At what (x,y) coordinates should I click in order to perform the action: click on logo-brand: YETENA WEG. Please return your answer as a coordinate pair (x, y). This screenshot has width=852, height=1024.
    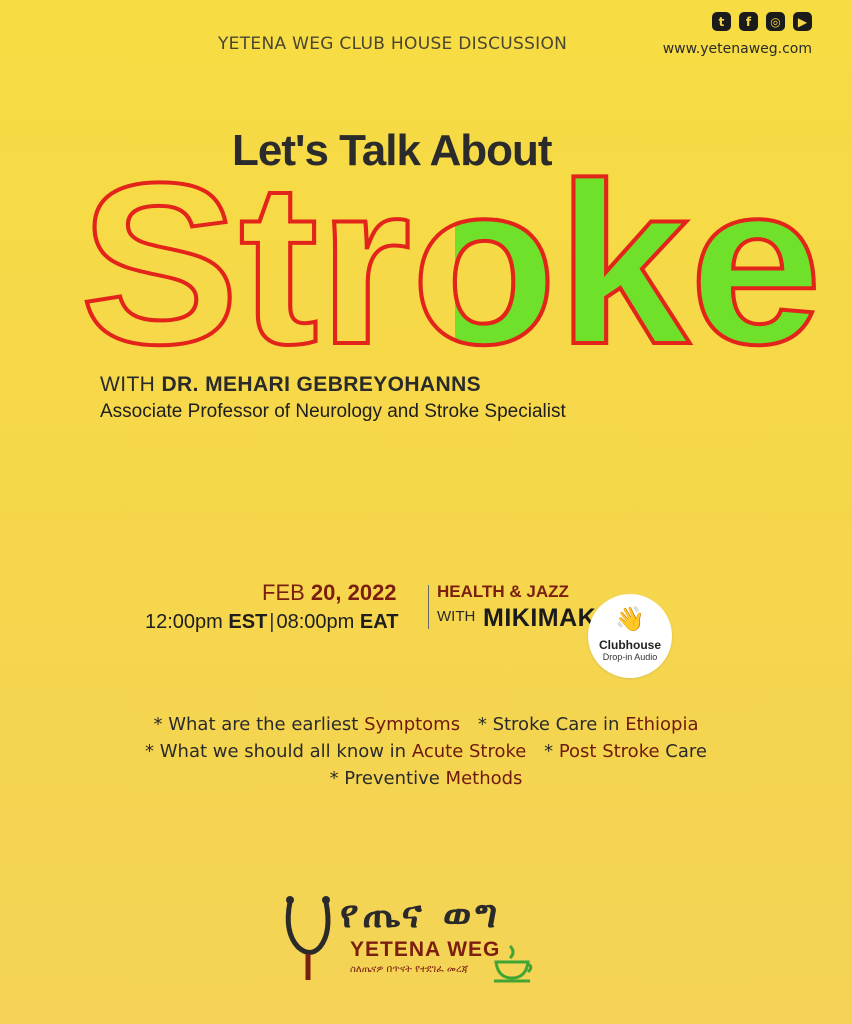
    Looking at the image, I should click on (425, 949).